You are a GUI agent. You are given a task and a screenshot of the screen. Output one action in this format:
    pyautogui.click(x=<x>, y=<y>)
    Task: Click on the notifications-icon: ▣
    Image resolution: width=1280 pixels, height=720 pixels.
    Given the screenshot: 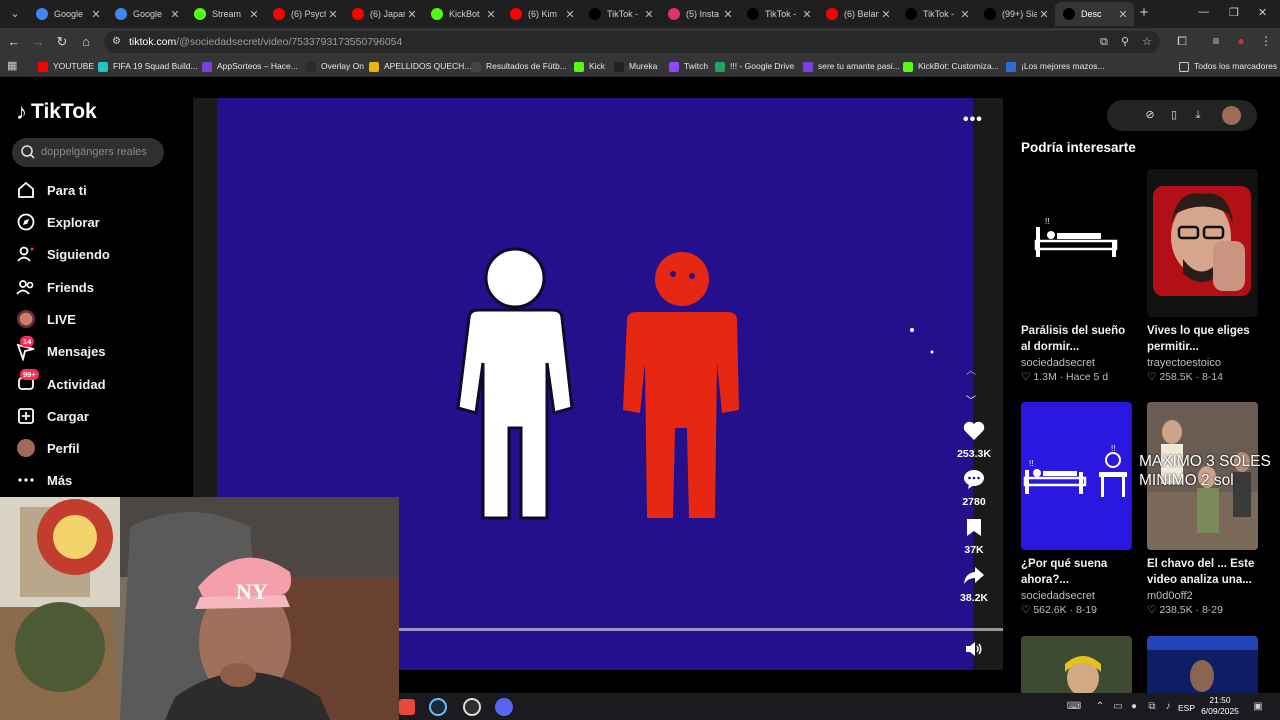 What is the action you would take?
    pyautogui.click(x=1258, y=706)
    